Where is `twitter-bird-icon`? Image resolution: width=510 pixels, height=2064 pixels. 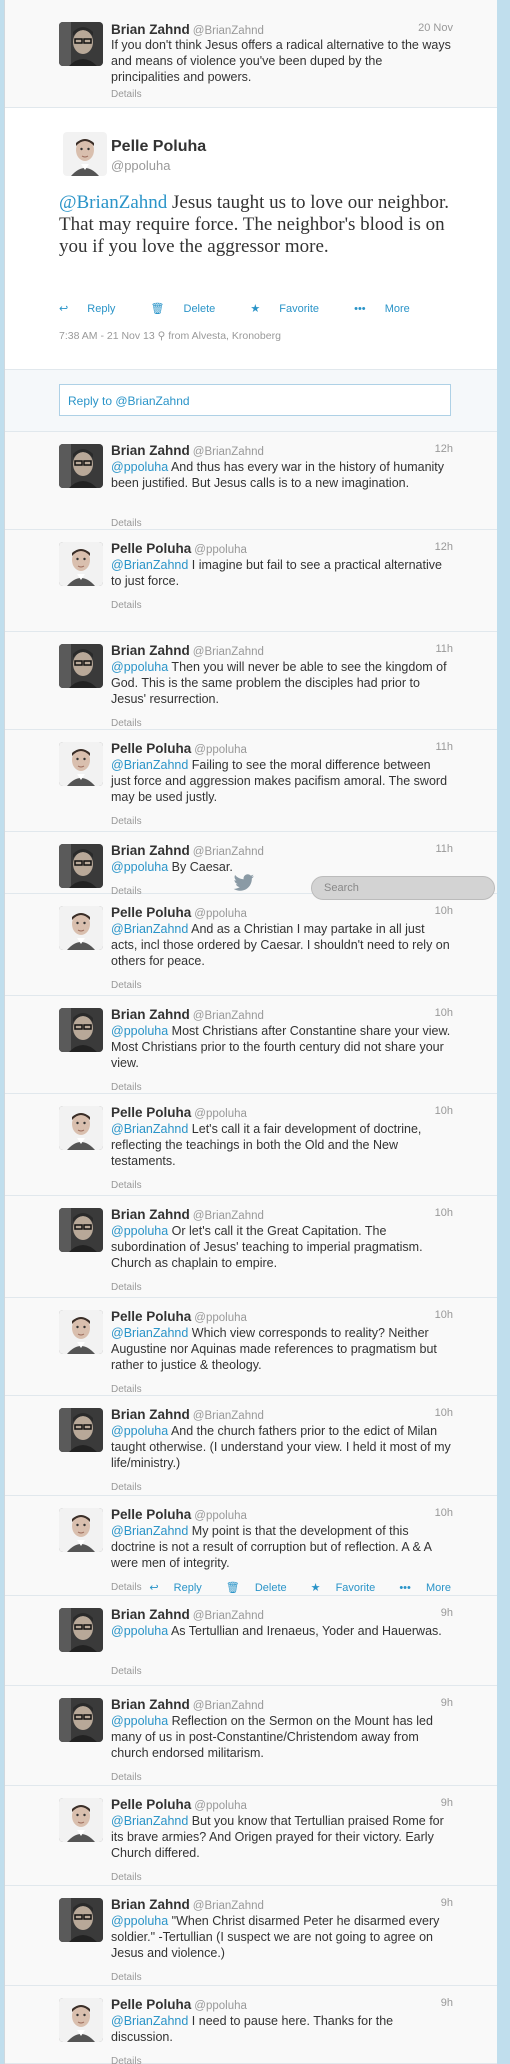 twitter-bird-icon is located at coordinates (244, 883).